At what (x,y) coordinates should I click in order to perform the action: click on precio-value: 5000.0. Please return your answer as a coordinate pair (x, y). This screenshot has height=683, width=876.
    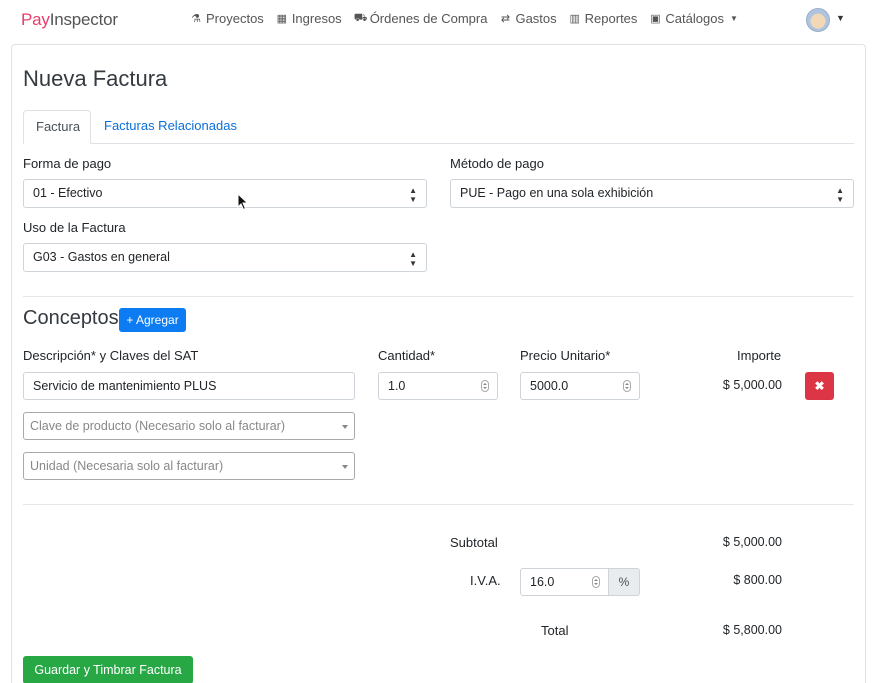
    Looking at the image, I should click on (549, 386).